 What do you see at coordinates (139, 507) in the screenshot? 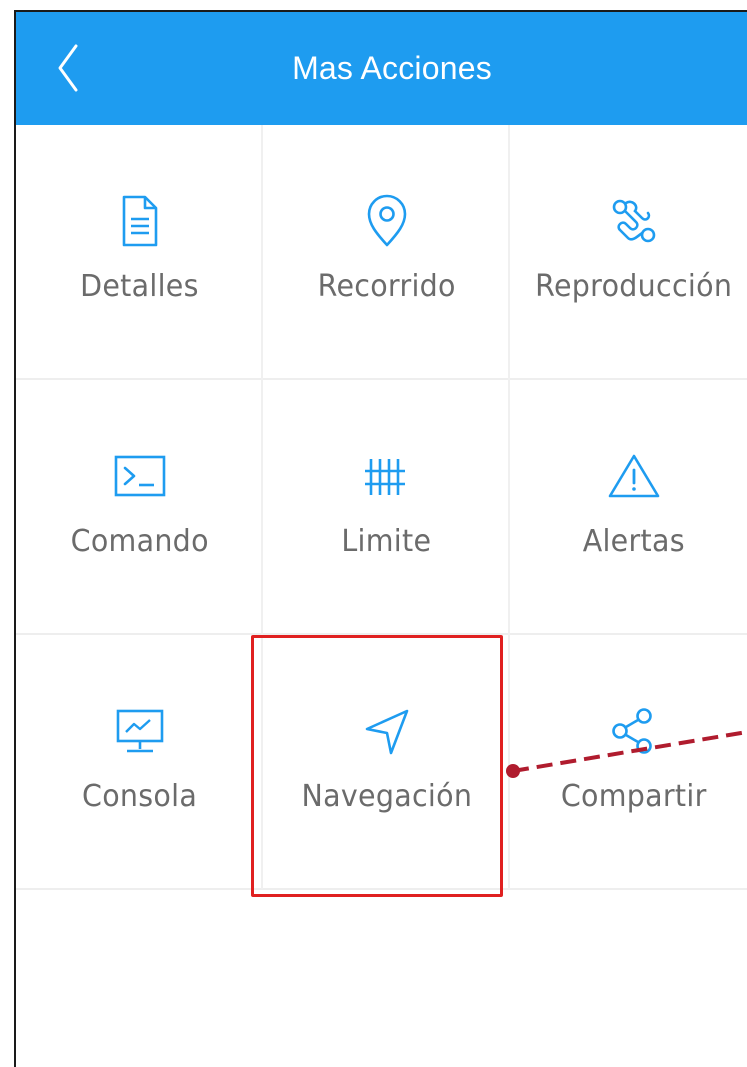
I see `action-command: Comando` at bounding box center [139, 507].